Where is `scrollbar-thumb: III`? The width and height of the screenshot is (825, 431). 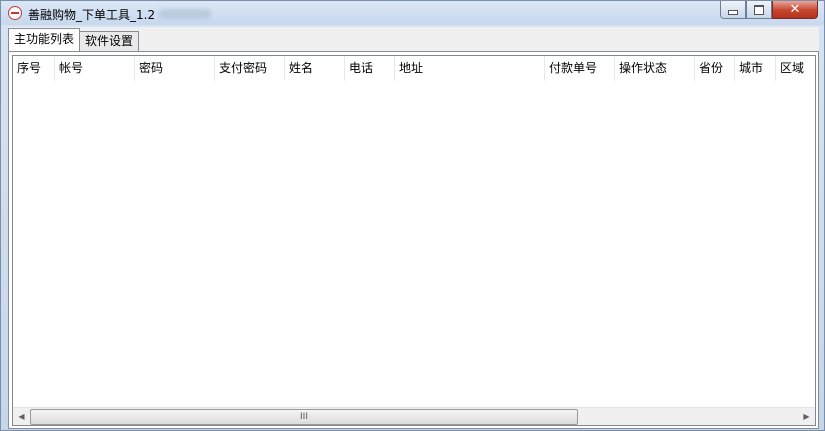
scrollbar-thumb: III is located at coordinates (304, 417).